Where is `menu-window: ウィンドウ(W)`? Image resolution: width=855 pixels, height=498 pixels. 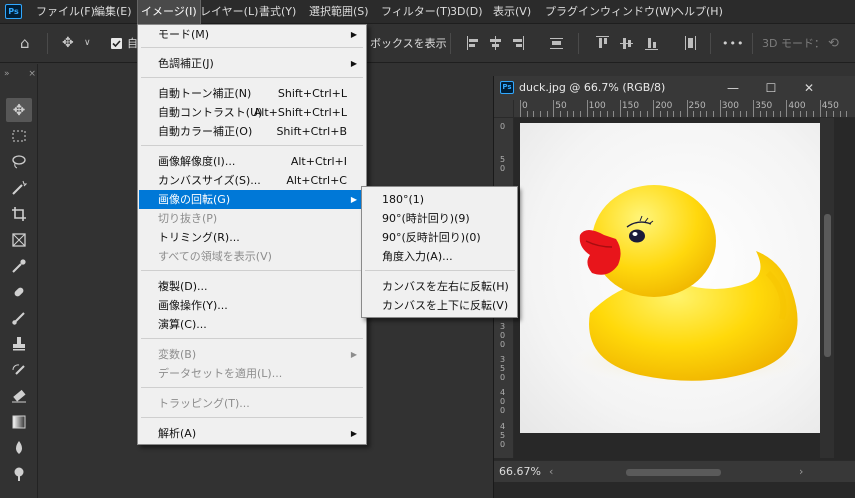
menu-window: ウィンドウ(W) is located at coordinates (637, 12).